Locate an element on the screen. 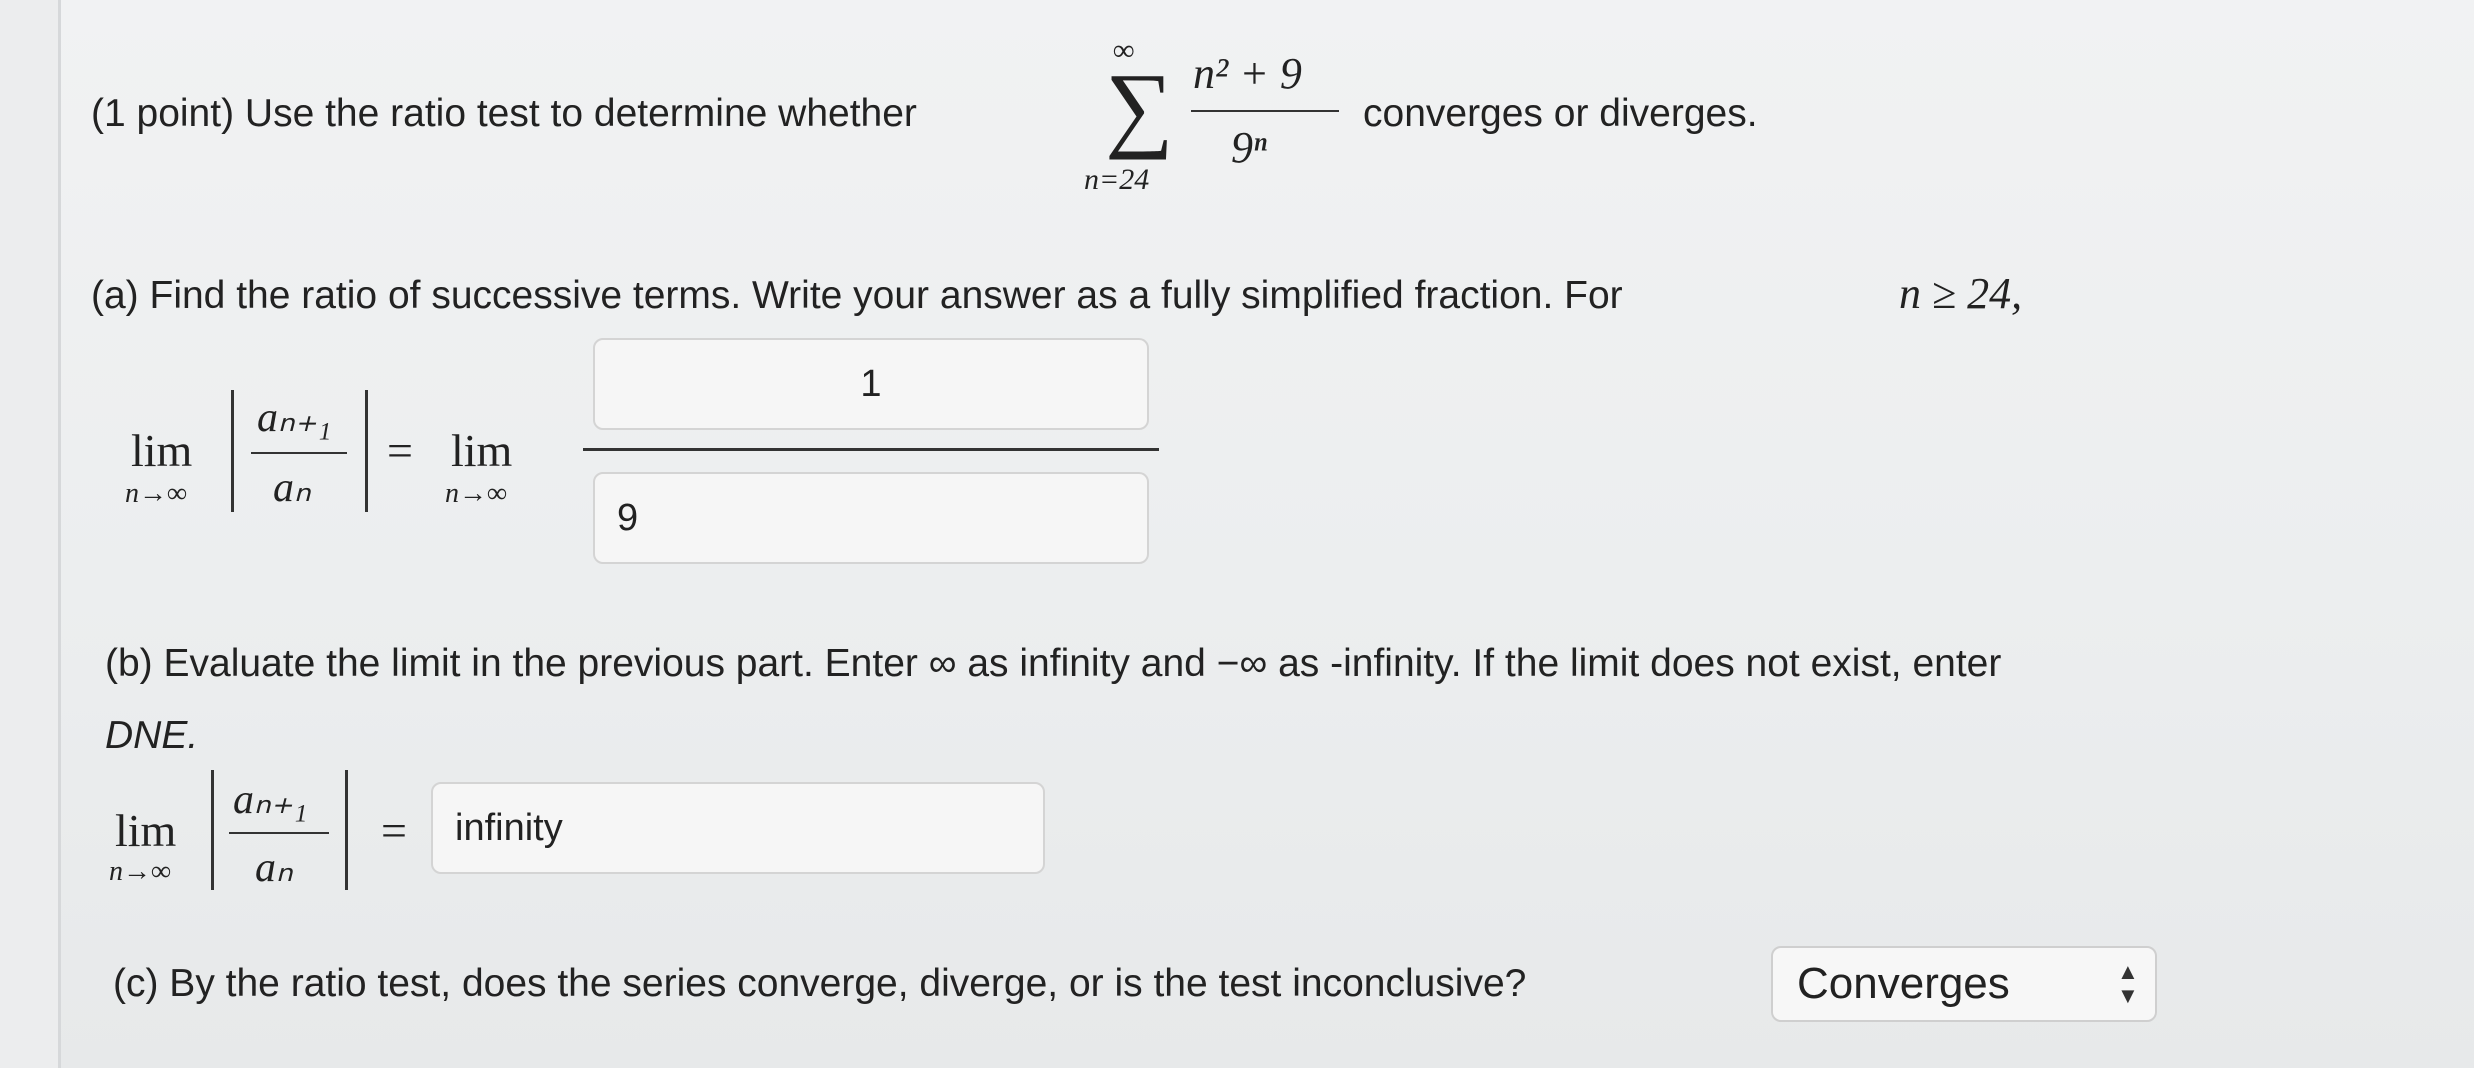  part-b-equals: = is located at coordinates (394, 830).